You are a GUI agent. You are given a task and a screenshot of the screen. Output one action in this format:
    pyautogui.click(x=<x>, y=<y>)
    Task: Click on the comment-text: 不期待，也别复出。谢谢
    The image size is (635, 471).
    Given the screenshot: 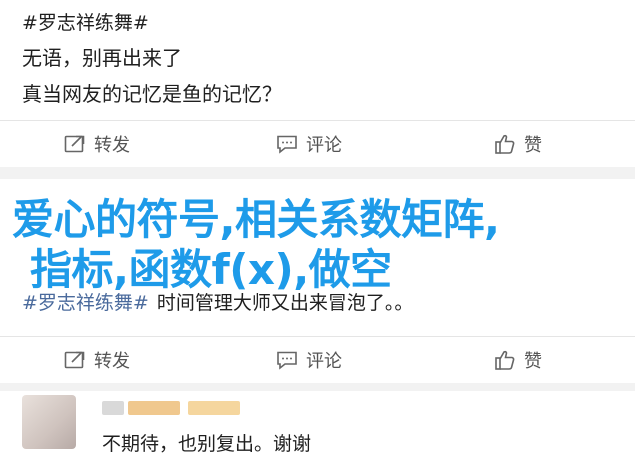 What is the action you would take?
    pyautogui.click(x=207, y=444)
    